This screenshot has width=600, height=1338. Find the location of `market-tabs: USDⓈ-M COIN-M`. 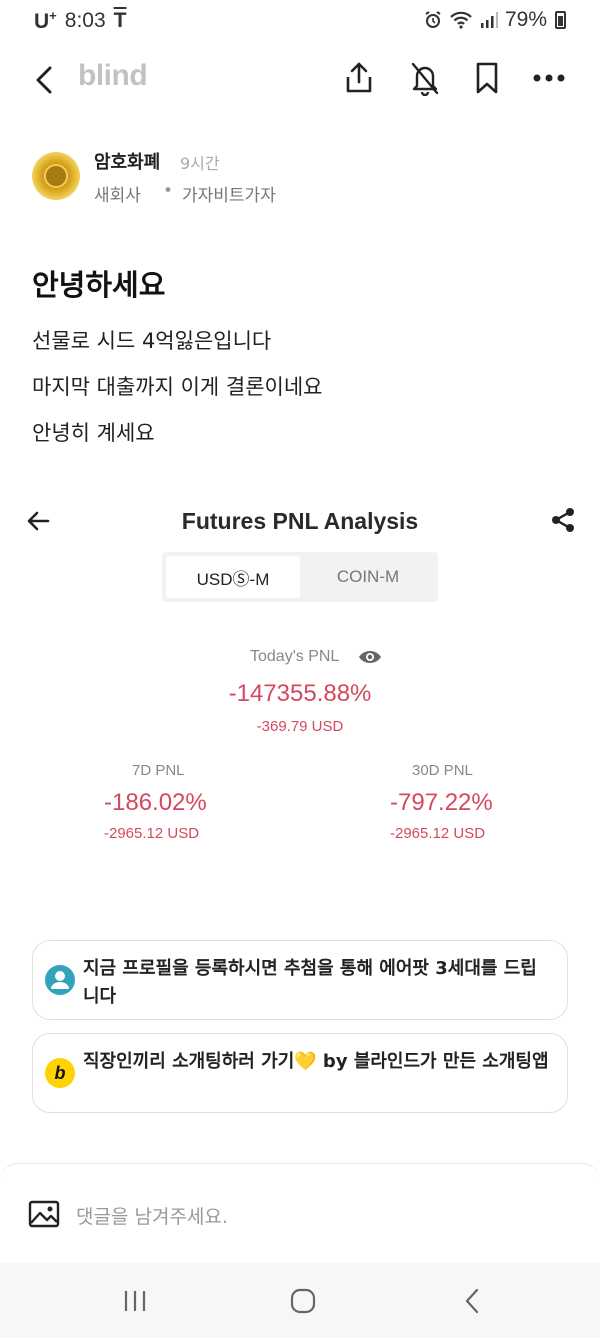

market-tabs: USDⓈ-M COIN-M is located at coordinates (300, 577).